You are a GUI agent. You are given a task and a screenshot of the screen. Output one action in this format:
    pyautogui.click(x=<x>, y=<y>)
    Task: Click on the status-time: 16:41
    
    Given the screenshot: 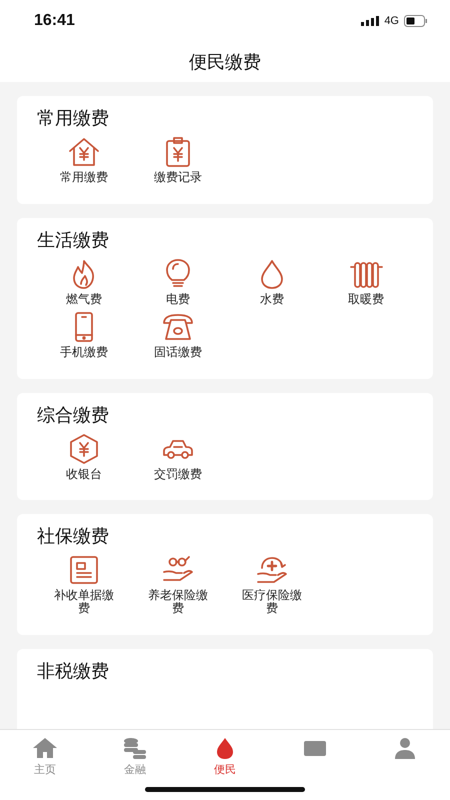 What is the action you would take?
    pyautogui.click(x=54, y=21)
    